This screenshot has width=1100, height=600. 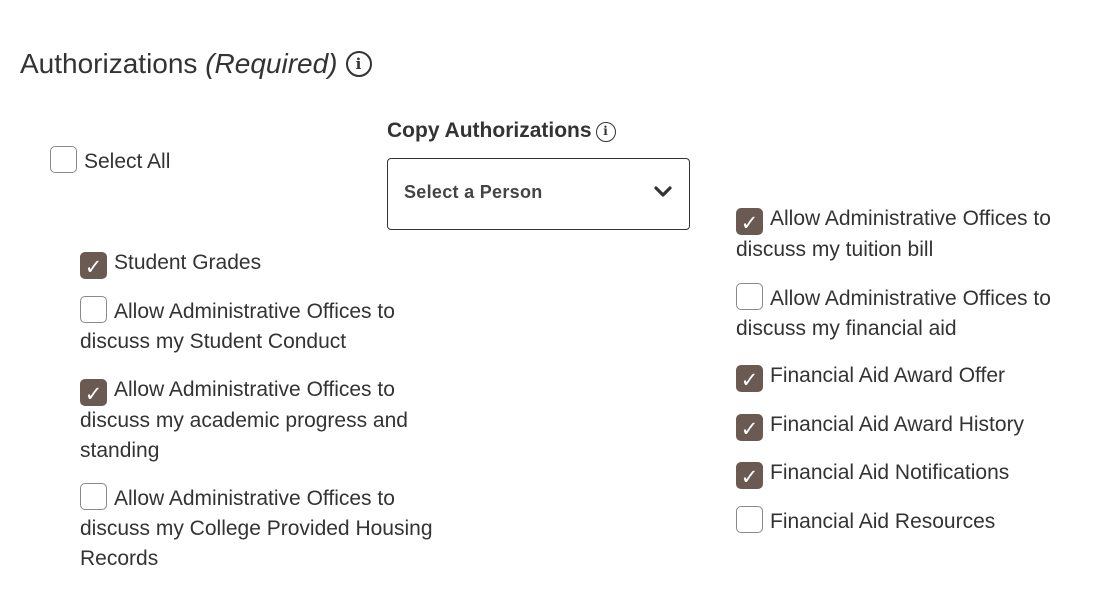 What do you see at coordinates (888, 375) in the screenshot?
I see `option-label: Financial Aid Award Offer` at bounding box center [888, 375].